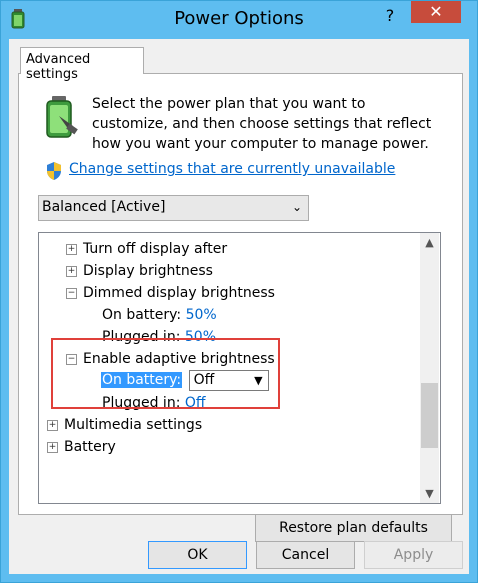 The height and width of the screenshot is (583, 478). Describe the element at coordinates (179, 293) in the screenshot. I see `tree-item-label: Dimmed display brightness` at that location.